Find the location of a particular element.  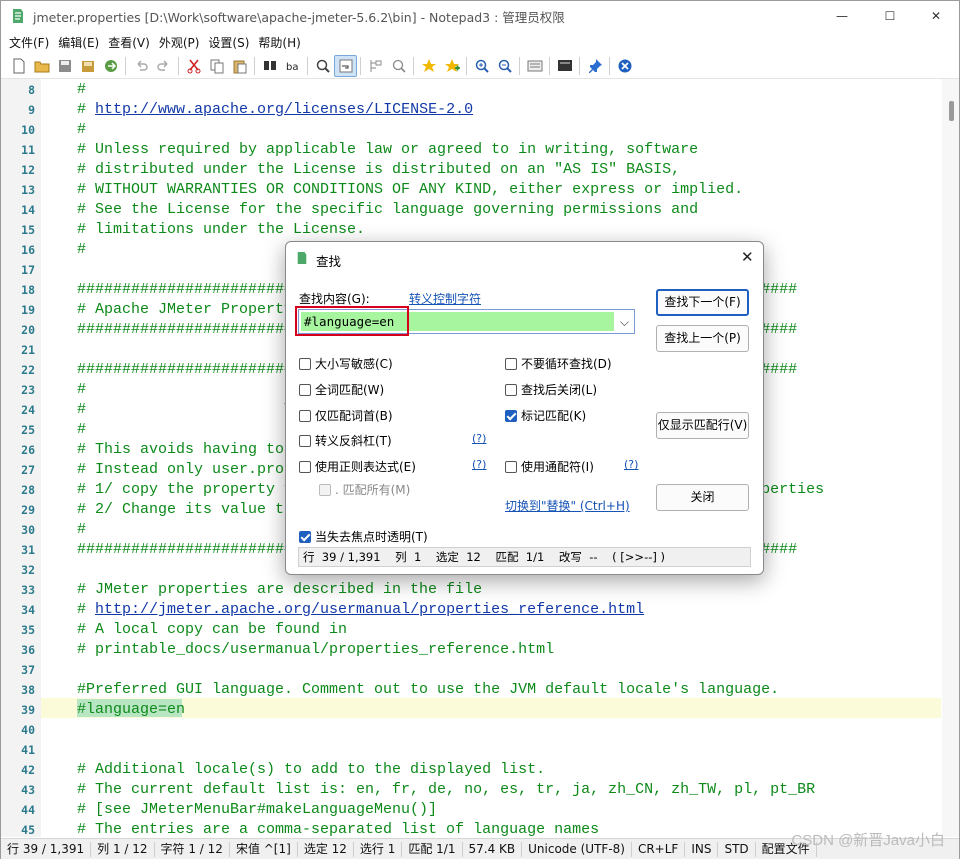

help-wildcard-link: (?) is located at coordinates (631, 464).